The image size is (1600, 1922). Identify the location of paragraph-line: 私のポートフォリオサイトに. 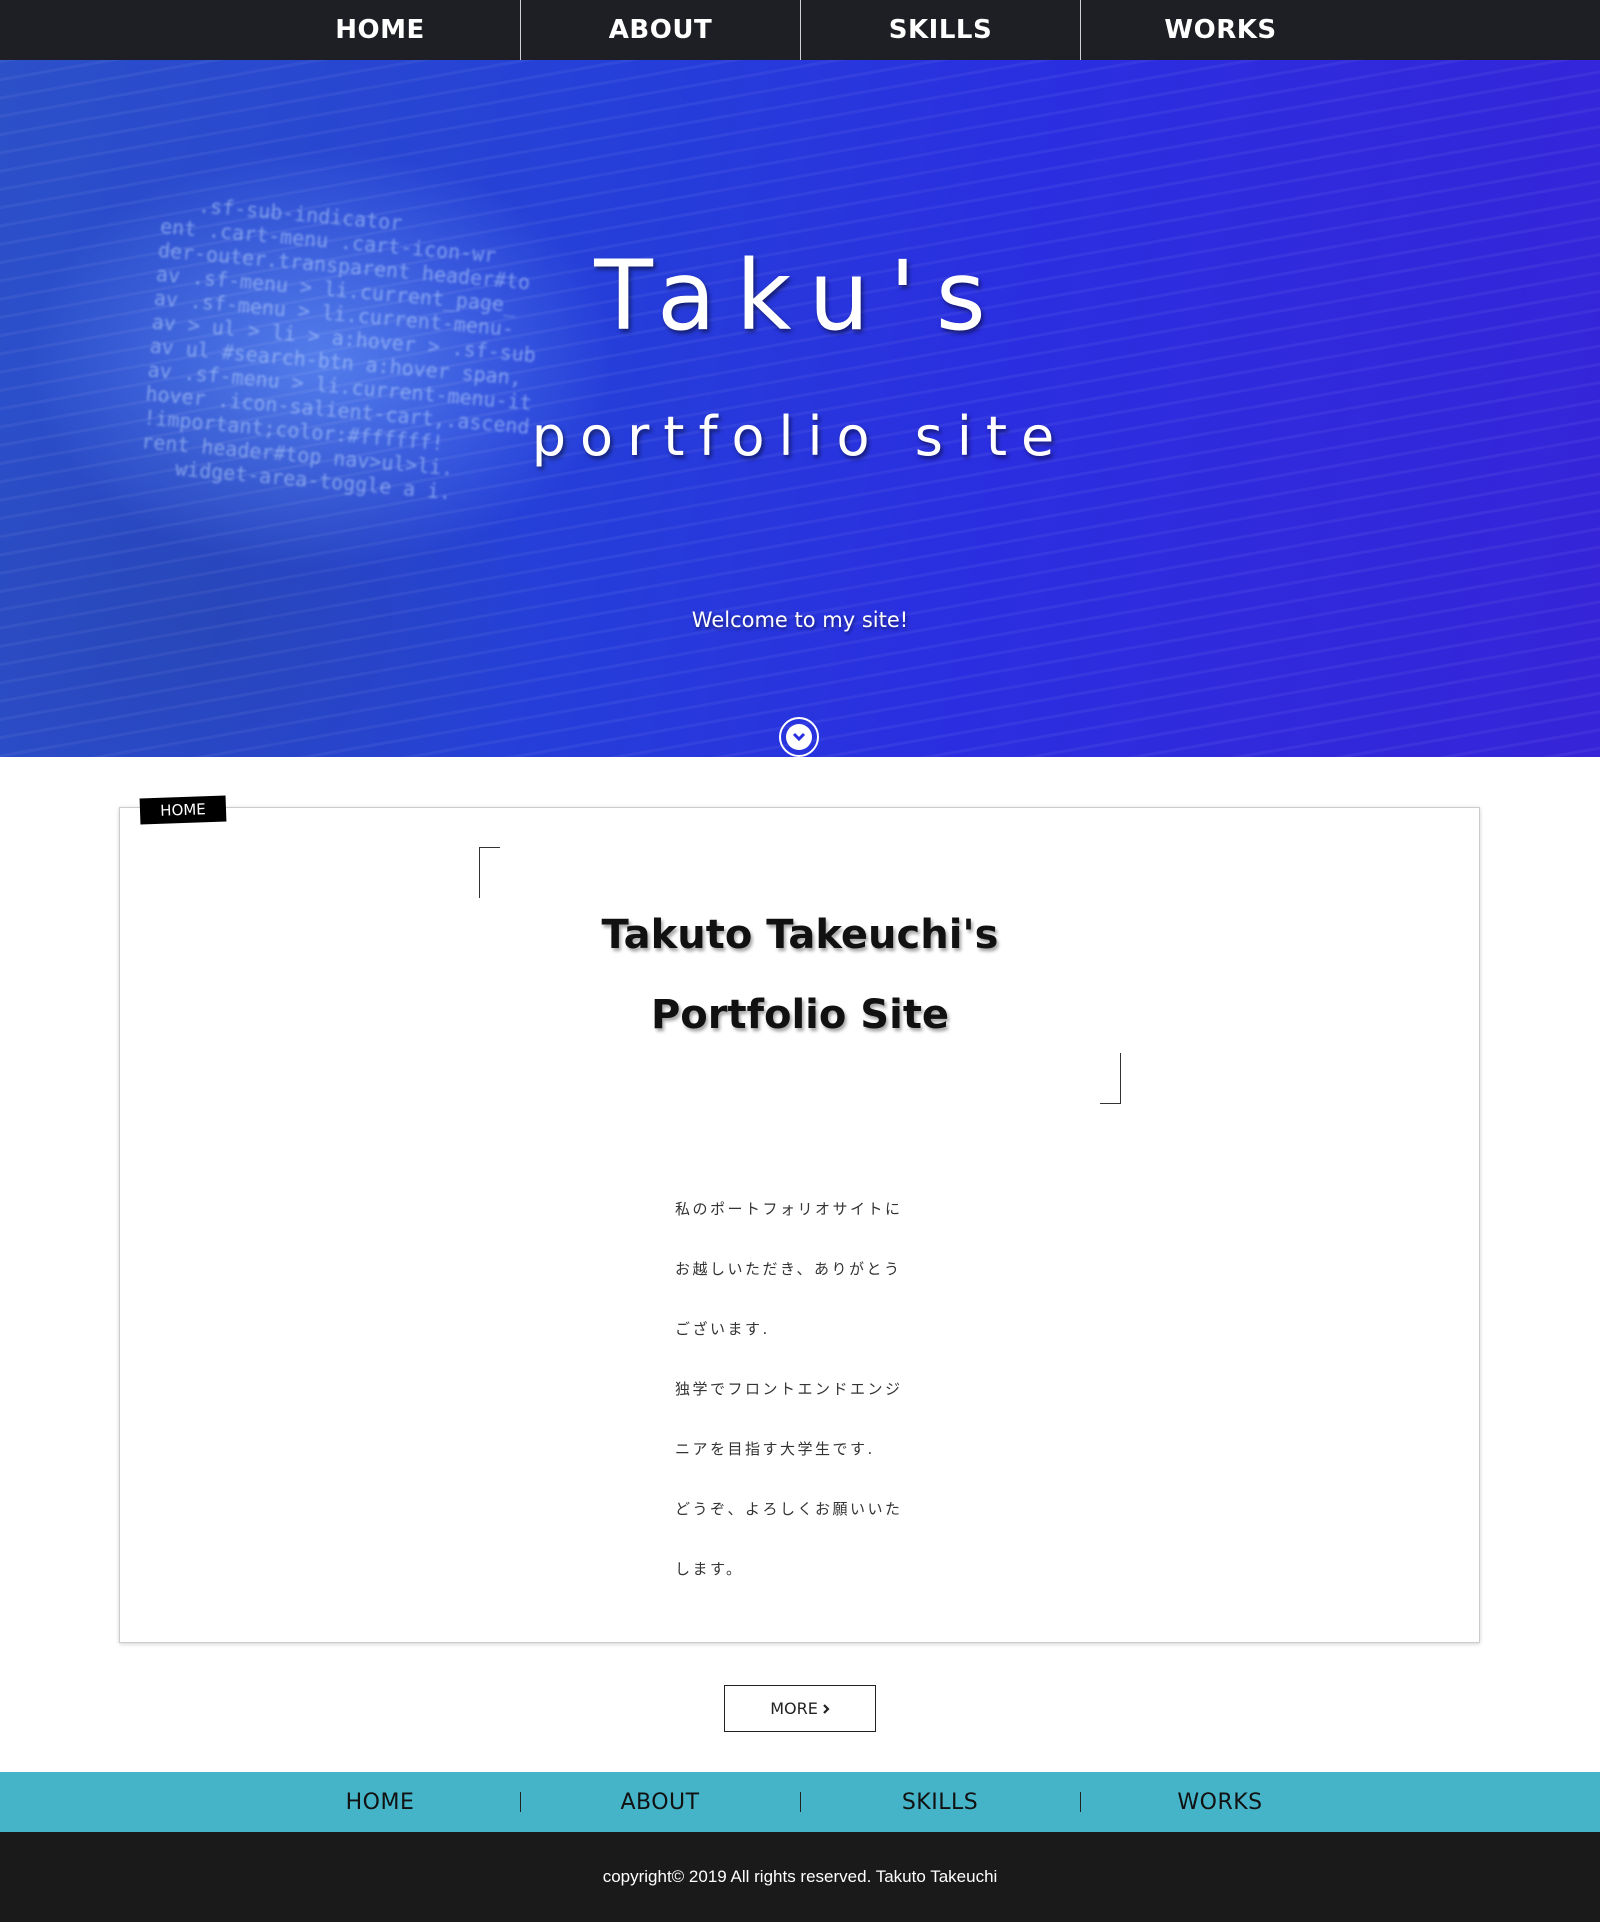
(789, 1209).